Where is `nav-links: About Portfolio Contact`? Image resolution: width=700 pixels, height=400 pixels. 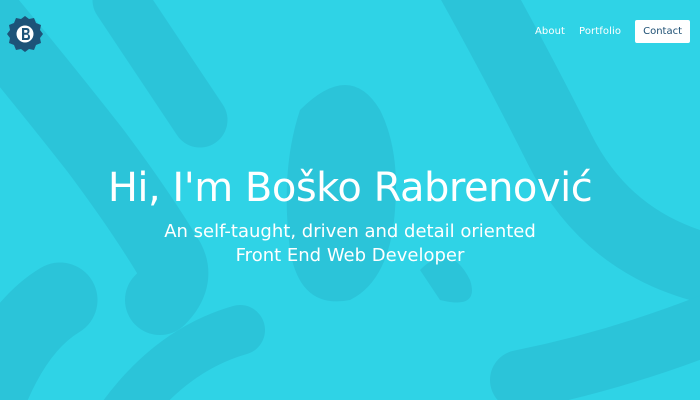 nav-links: About Portfolio Contact is located at coordinates (612, 31).